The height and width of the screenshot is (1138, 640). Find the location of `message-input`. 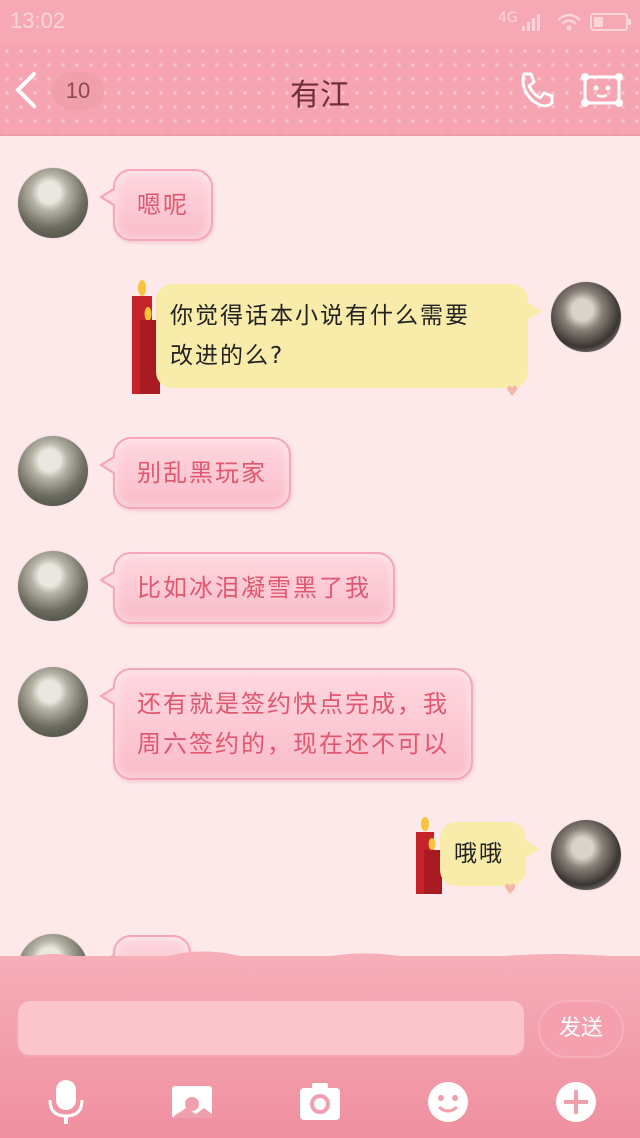

message-input is located at coordinates (271, 1028).